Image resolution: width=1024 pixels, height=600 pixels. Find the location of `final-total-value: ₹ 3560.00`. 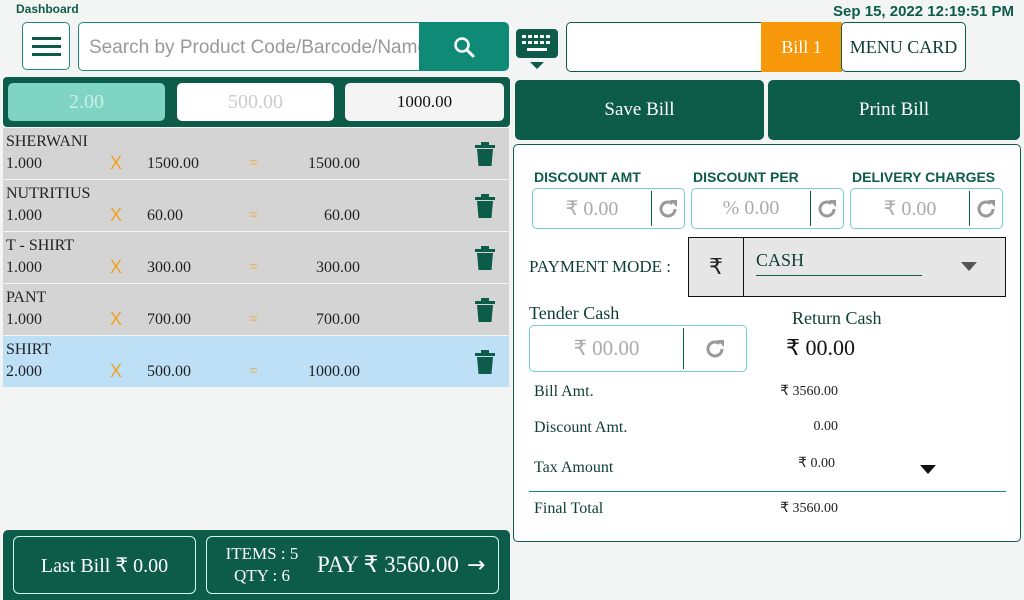

final-total-value: ₹ 3560.00 is located at coordinates (809, 508).